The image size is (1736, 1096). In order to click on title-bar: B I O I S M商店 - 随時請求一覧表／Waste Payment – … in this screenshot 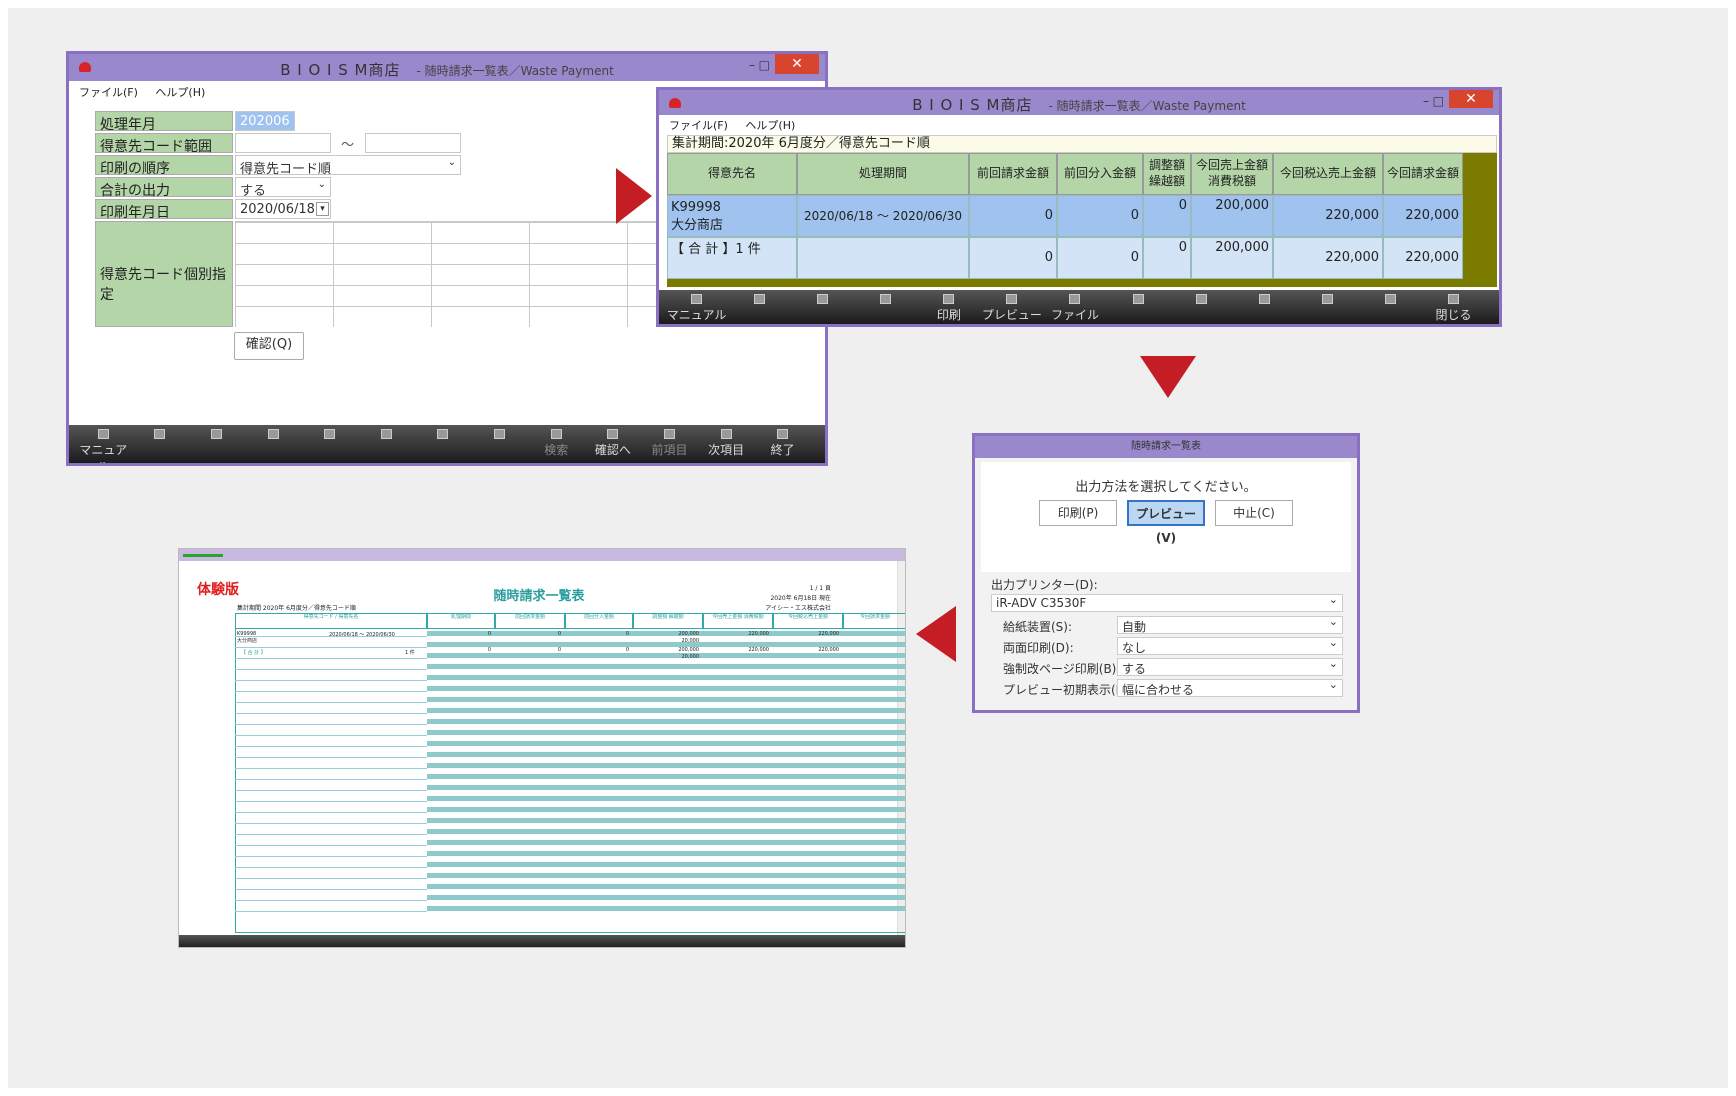, I will do `click(447, 67)`.